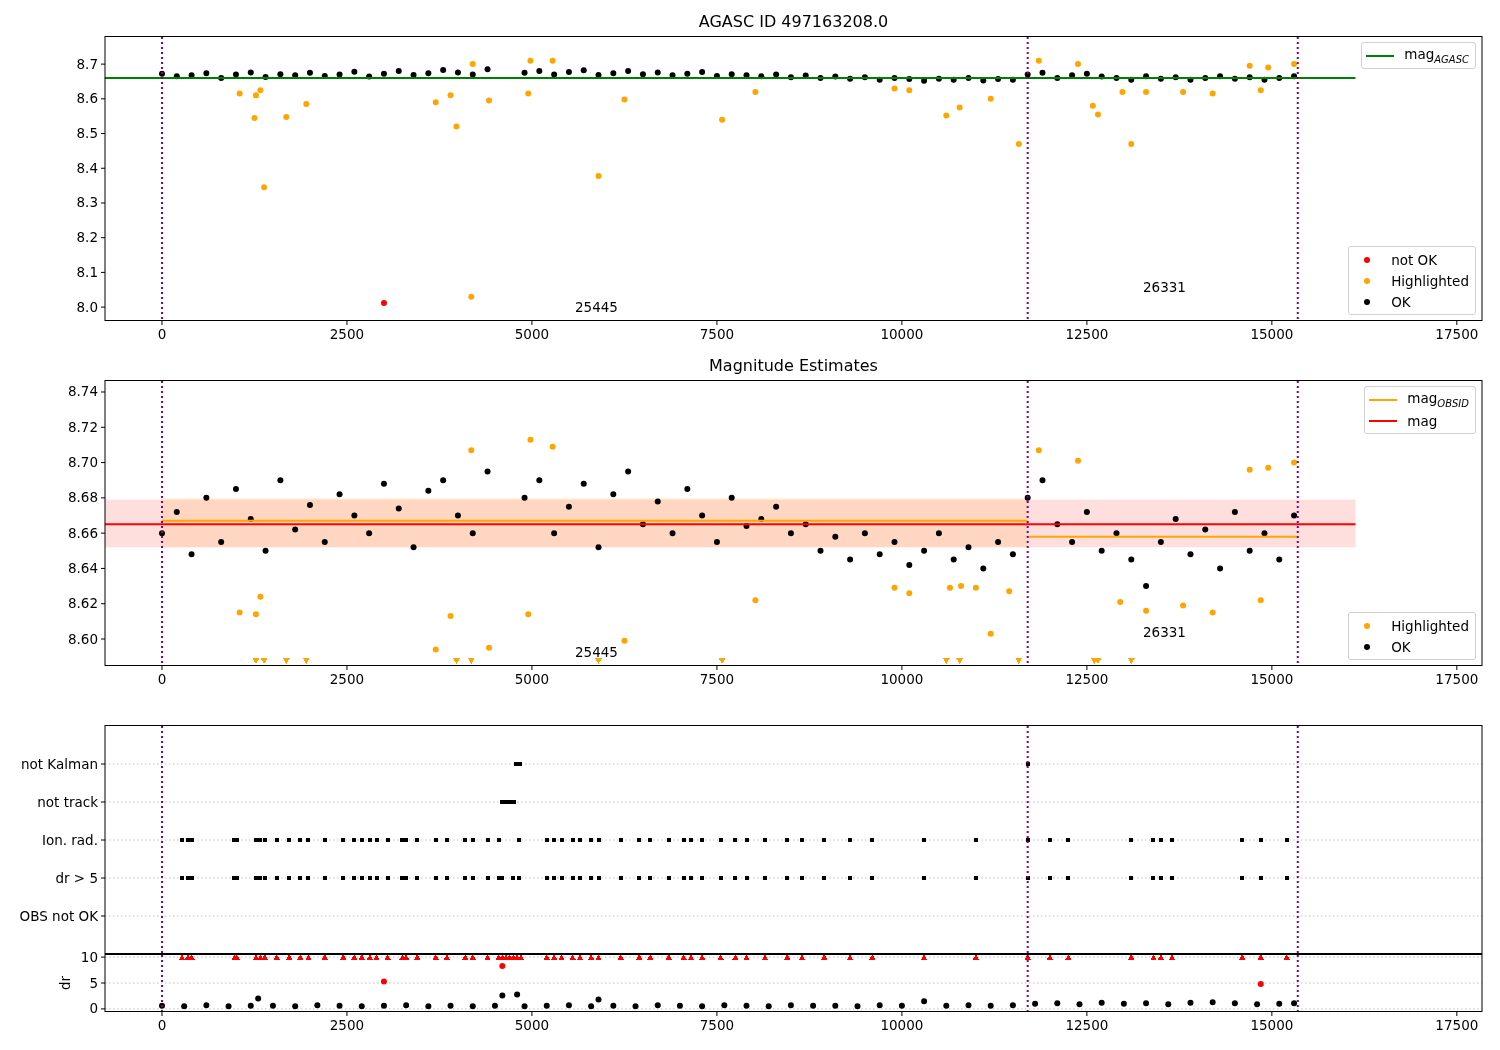 The height and width of the screenshot is (1050, 1500). Describe the element at coordinates (82, 638) in the screenshot. I see `tick-label: 8.60` at that location.